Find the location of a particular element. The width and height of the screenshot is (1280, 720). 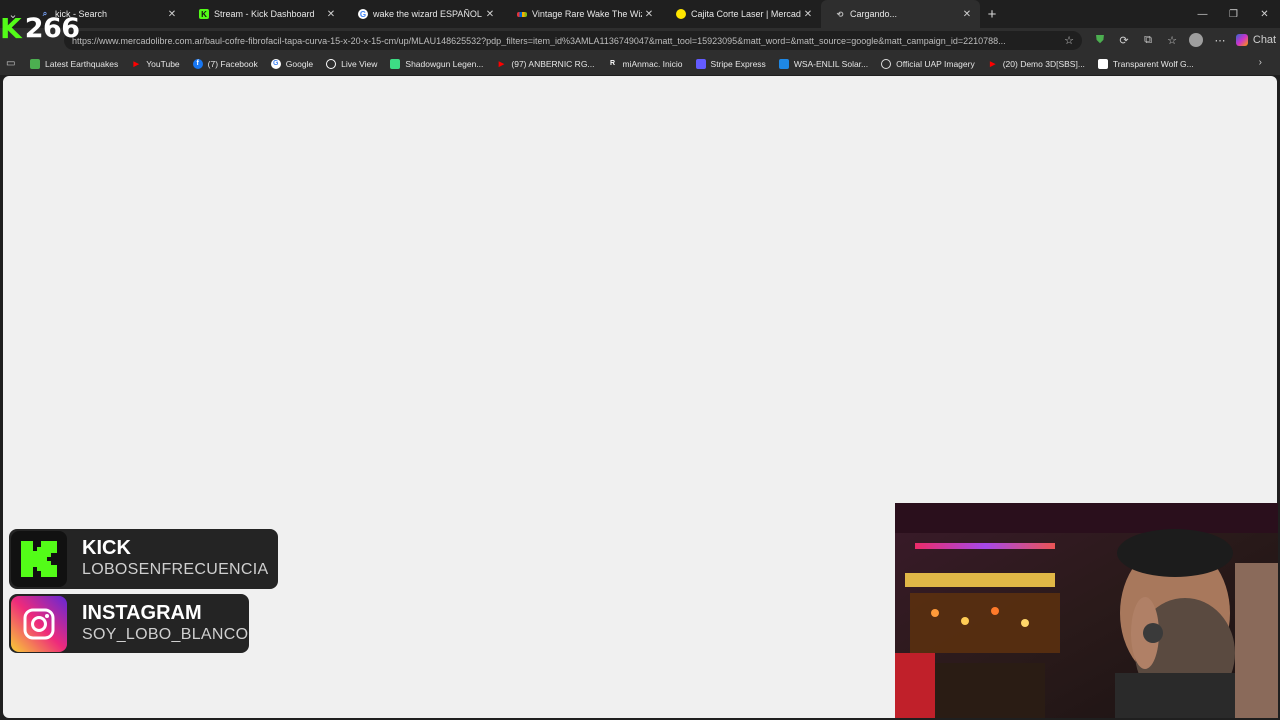

bookmark-label: miAnmac. Inicio is located at coordinates (652, 63).